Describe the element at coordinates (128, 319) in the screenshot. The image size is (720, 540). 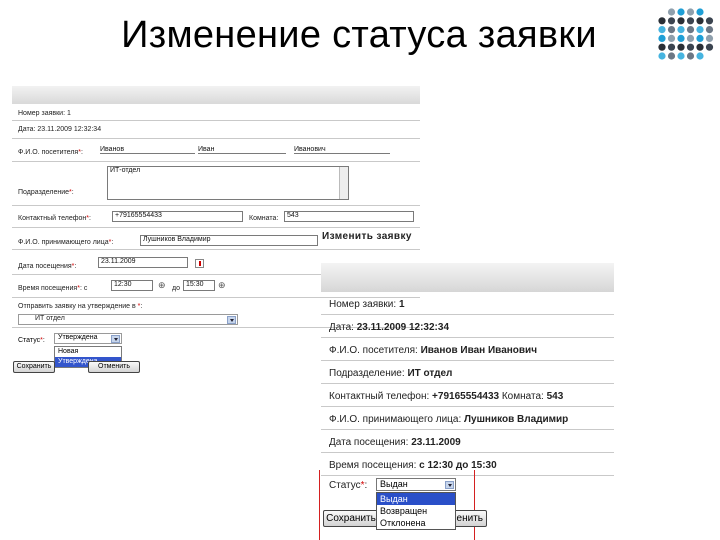
I see `approval-department-select: ИТ отдел` at that location.